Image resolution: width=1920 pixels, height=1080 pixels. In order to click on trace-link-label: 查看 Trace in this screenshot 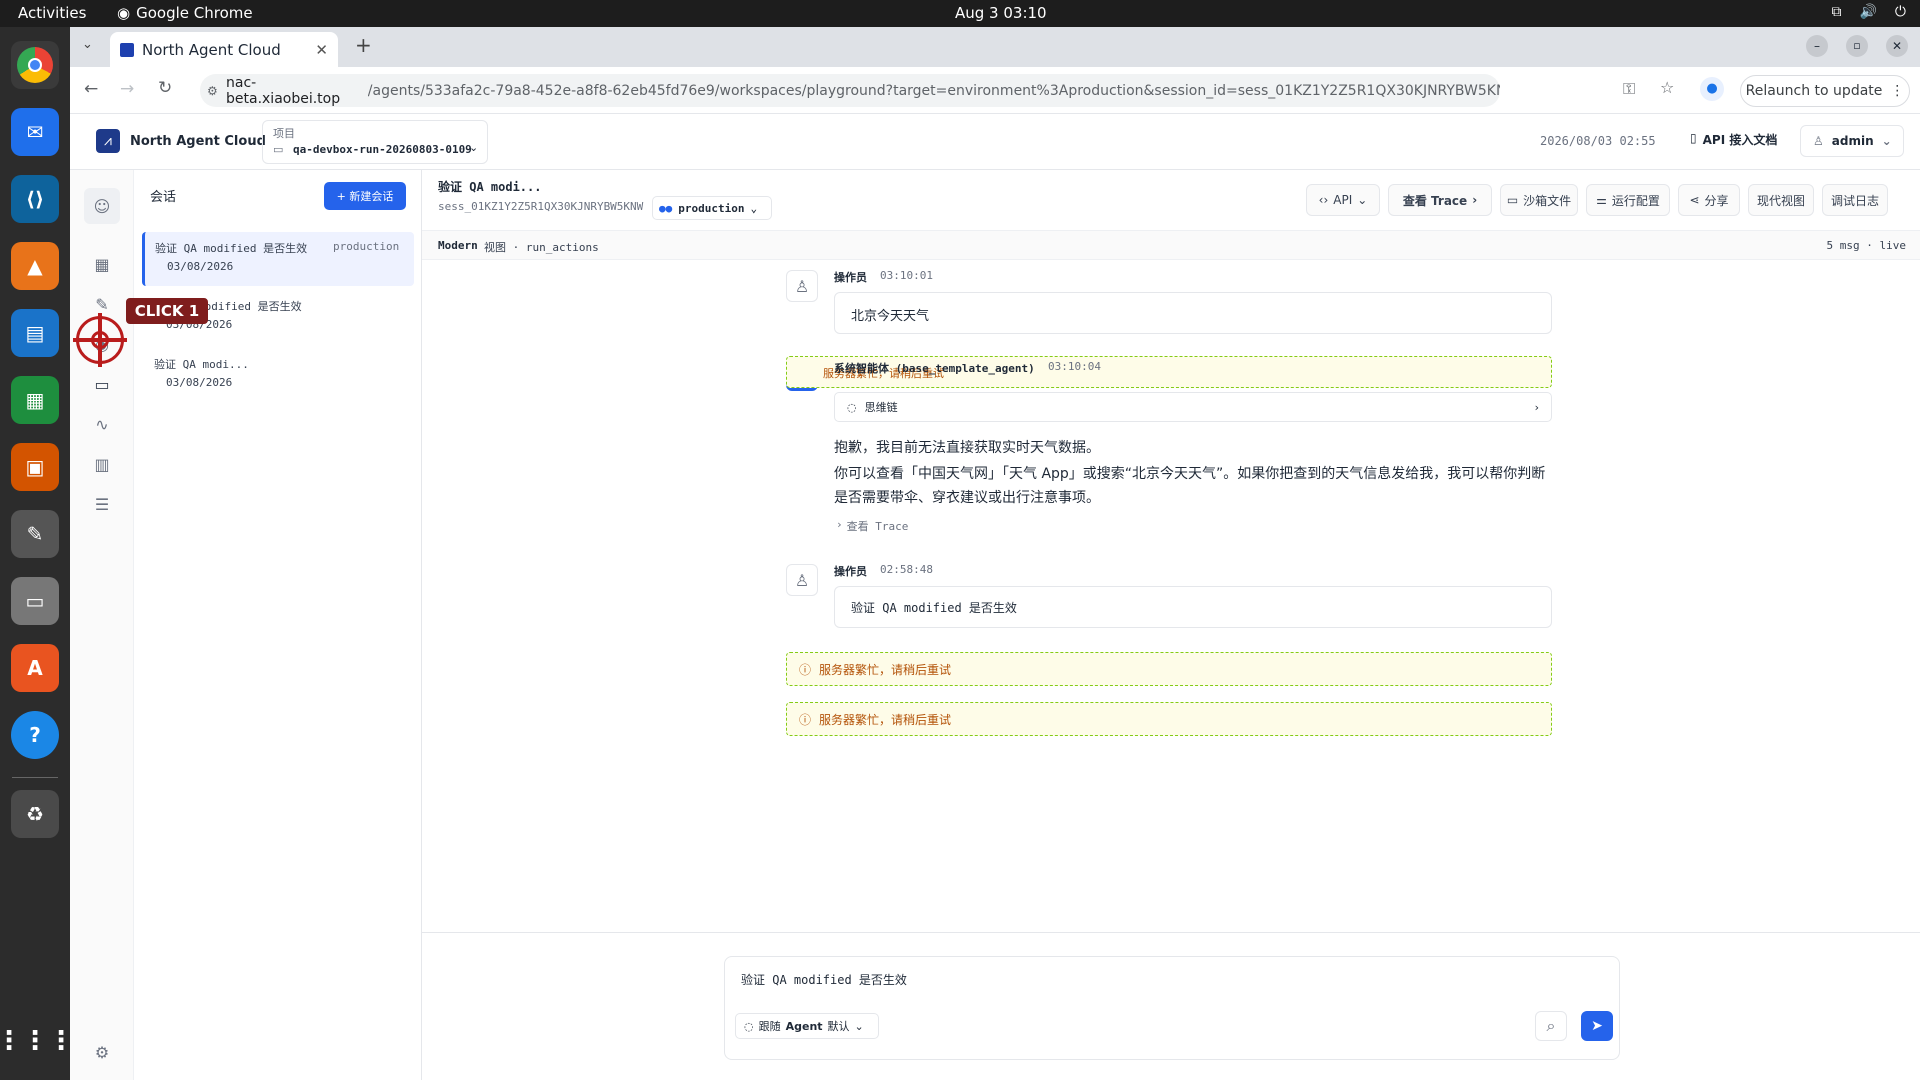, I will do `click(877, 526)`.